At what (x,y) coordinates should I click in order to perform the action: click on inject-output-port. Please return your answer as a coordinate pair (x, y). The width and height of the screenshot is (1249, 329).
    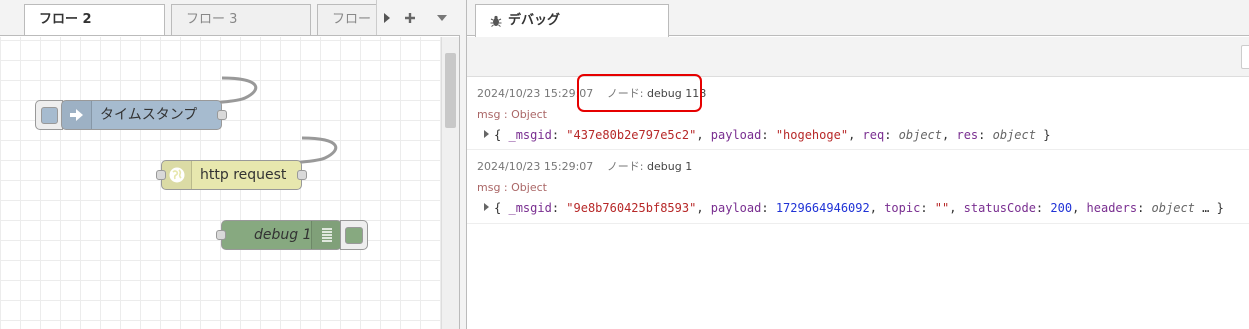
    Looking at the image, I should click on (222, 115).